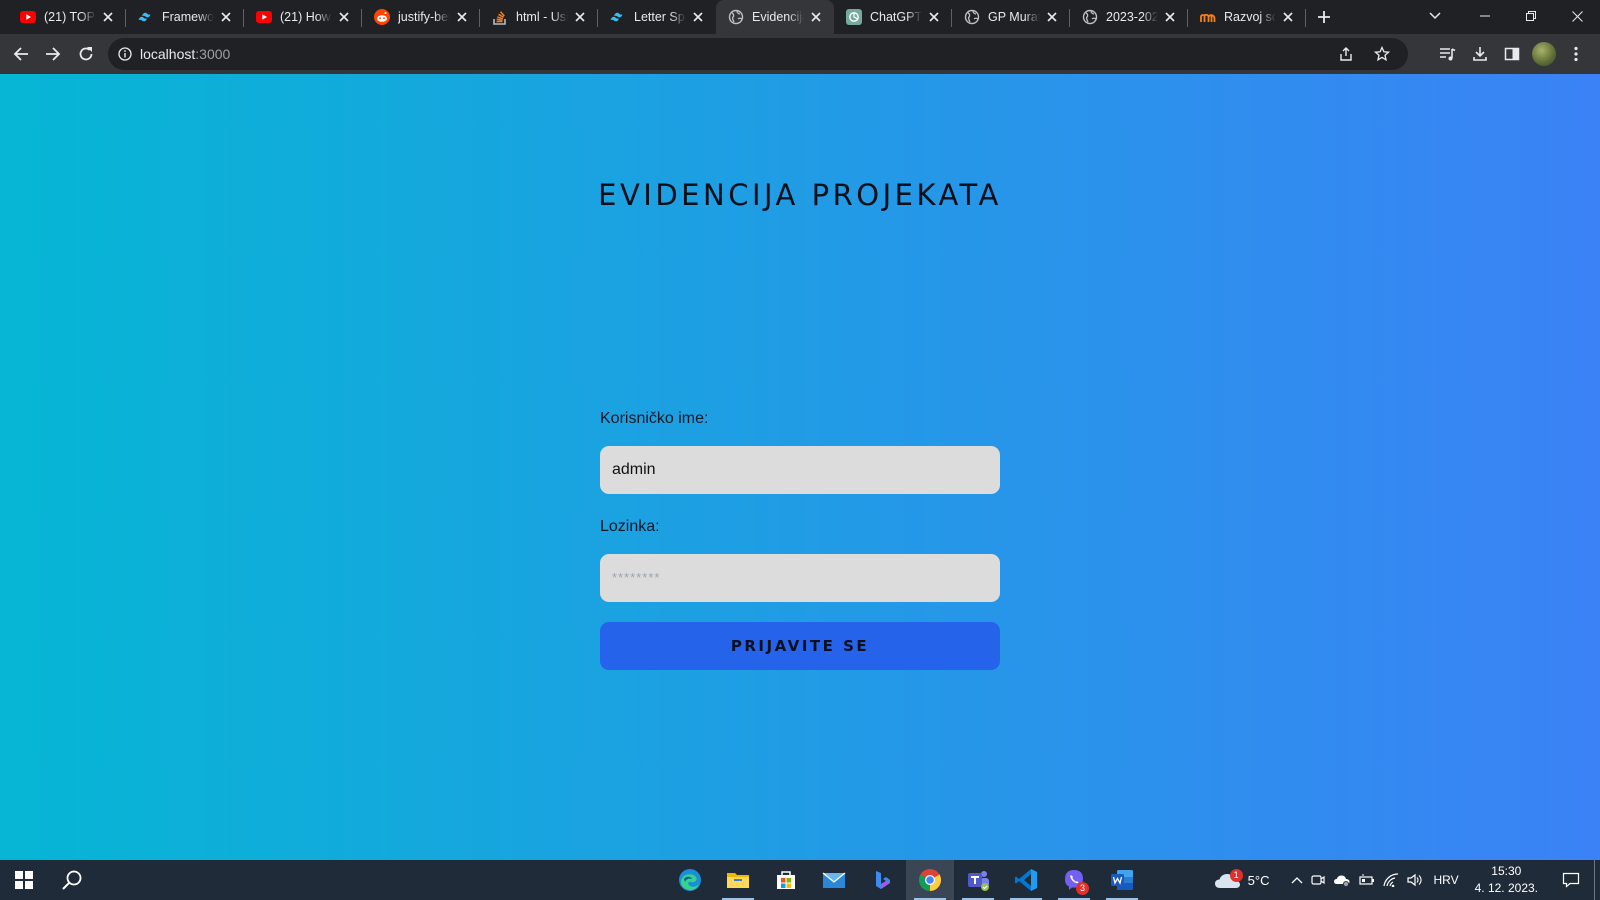 The height and width of the screenshot is (900, 1600). Describe the element at coordinates (125, 54) in the screenshot. I see `info-icon` at that location.